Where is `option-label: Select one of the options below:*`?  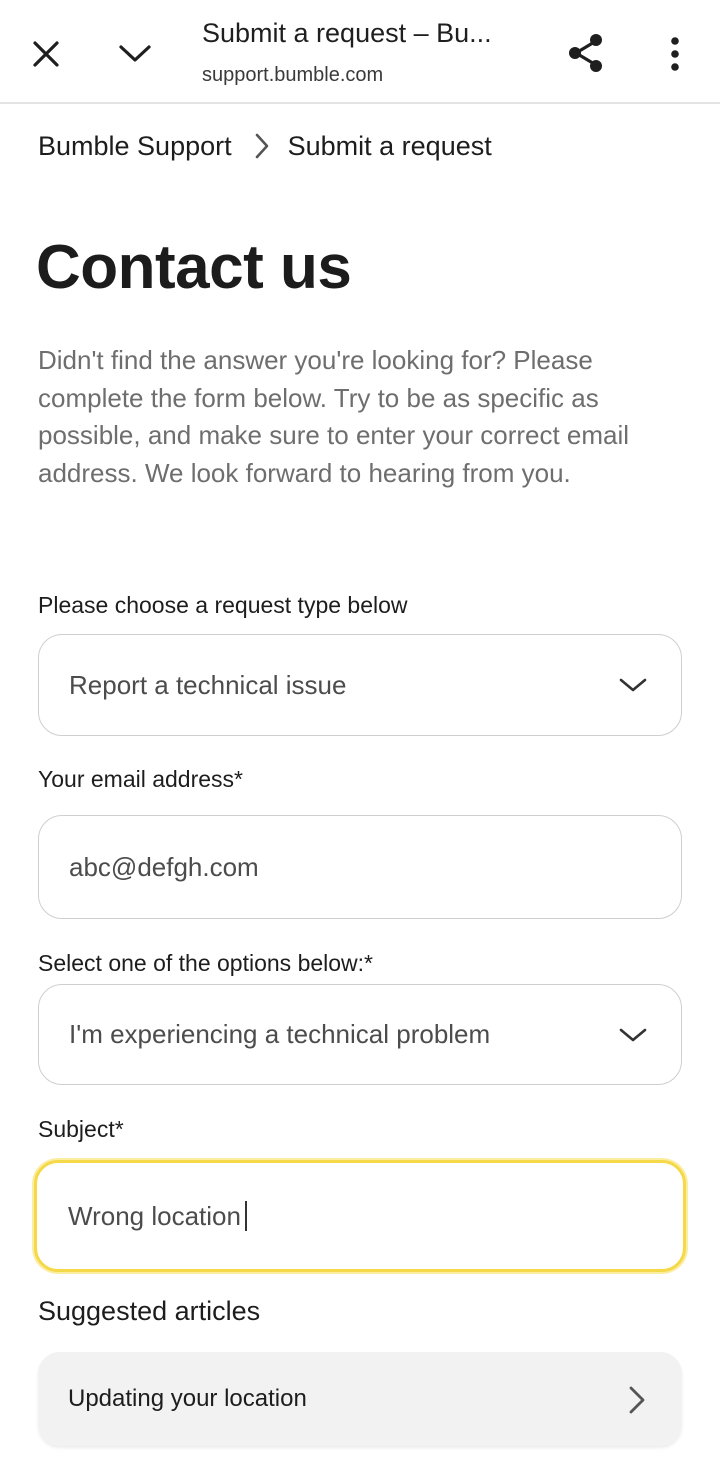
option-label: Select one of the options below:* is located at coordinates (206, 963).